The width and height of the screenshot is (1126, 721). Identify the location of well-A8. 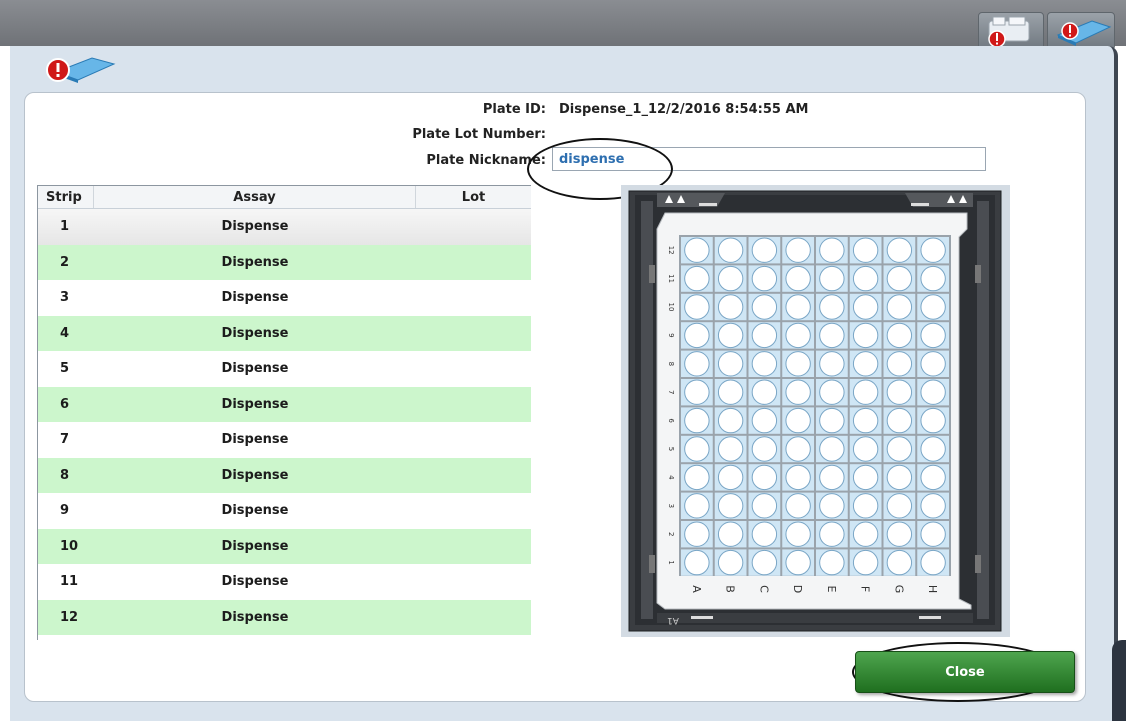
(697, 364).